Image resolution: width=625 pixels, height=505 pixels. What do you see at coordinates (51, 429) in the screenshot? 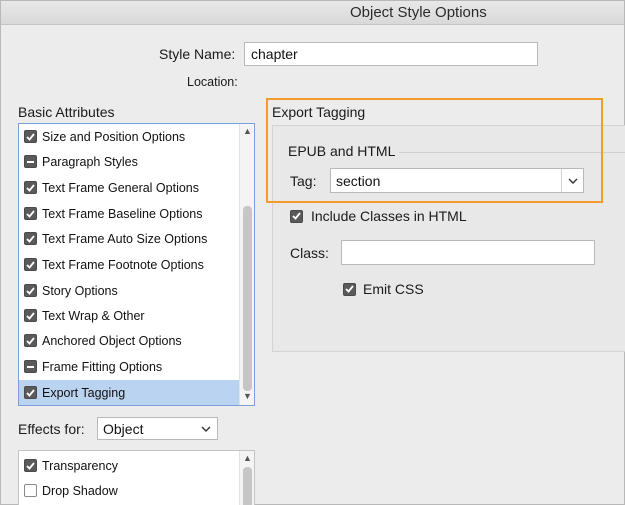
I see `effects-for-label: Effects for:` at bounding box center [51, 429].